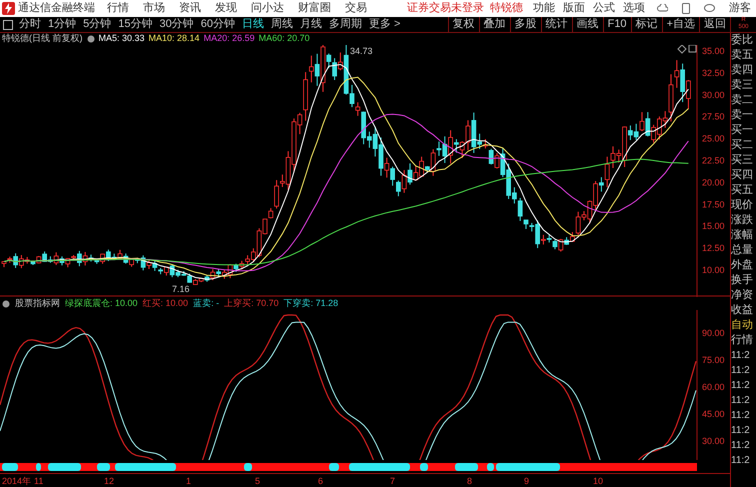 The width and height of the screenshot is (756, 487). Describe the element at coordinates (713, 226) in the screenshot. I see `price-tick: 15.00` at that location.